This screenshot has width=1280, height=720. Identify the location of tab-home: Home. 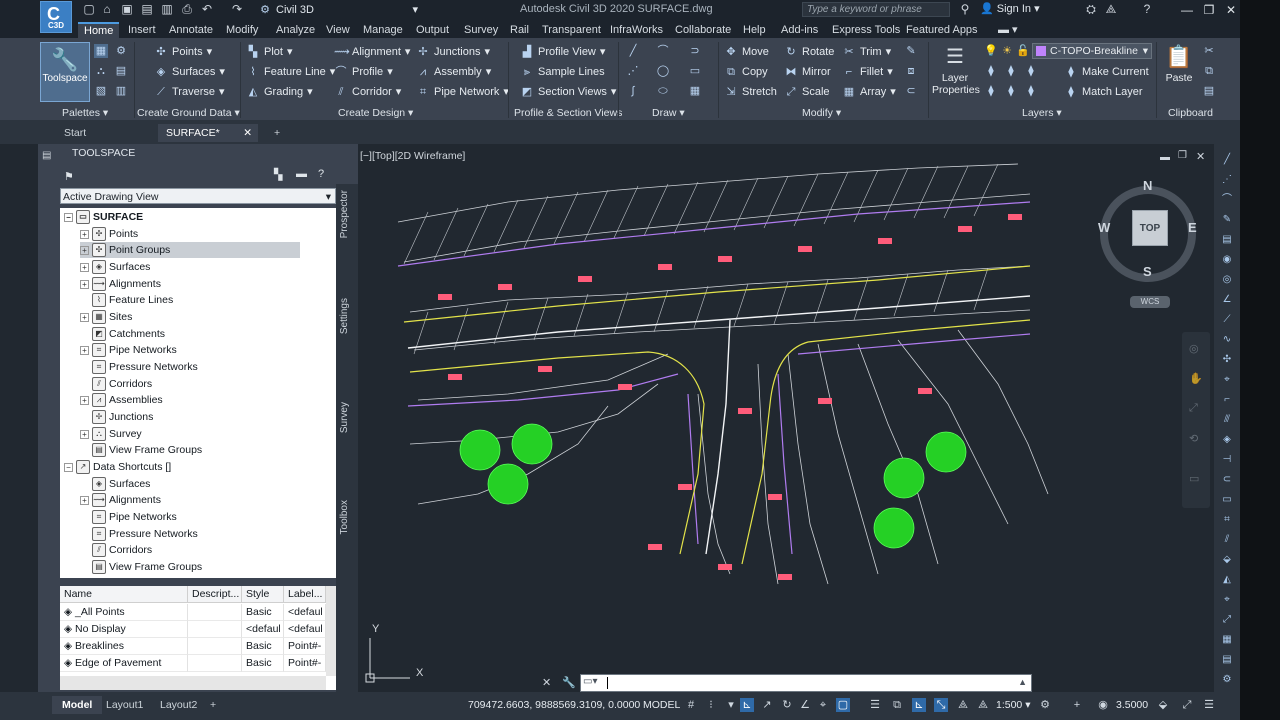
(99, 30).